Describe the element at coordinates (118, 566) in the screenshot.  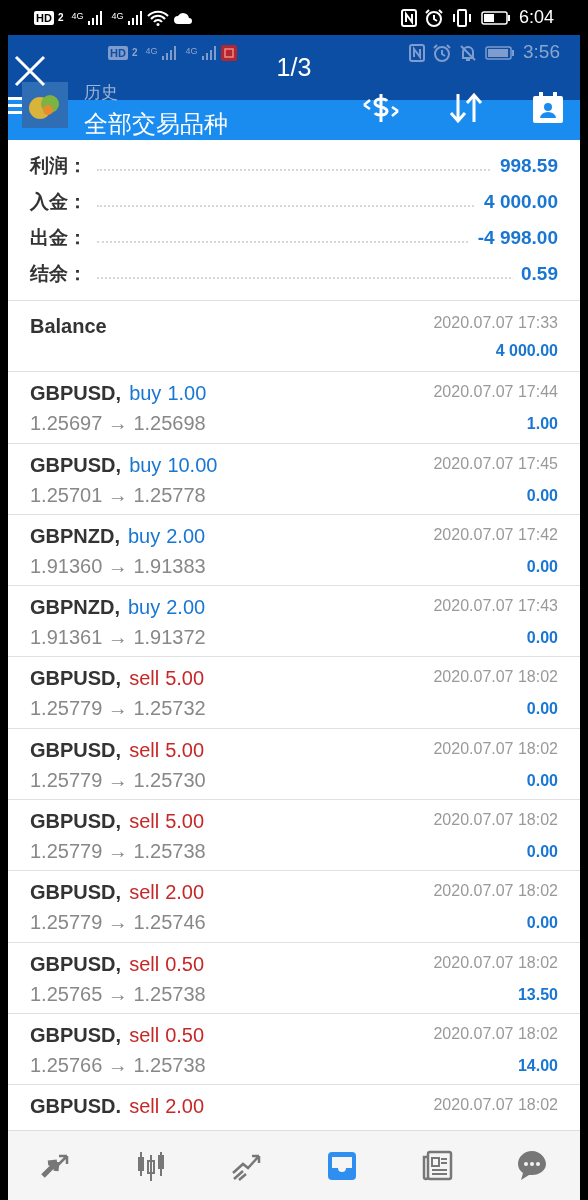
I see `trade-prices: 1.91360 → 1.91383` at that location.